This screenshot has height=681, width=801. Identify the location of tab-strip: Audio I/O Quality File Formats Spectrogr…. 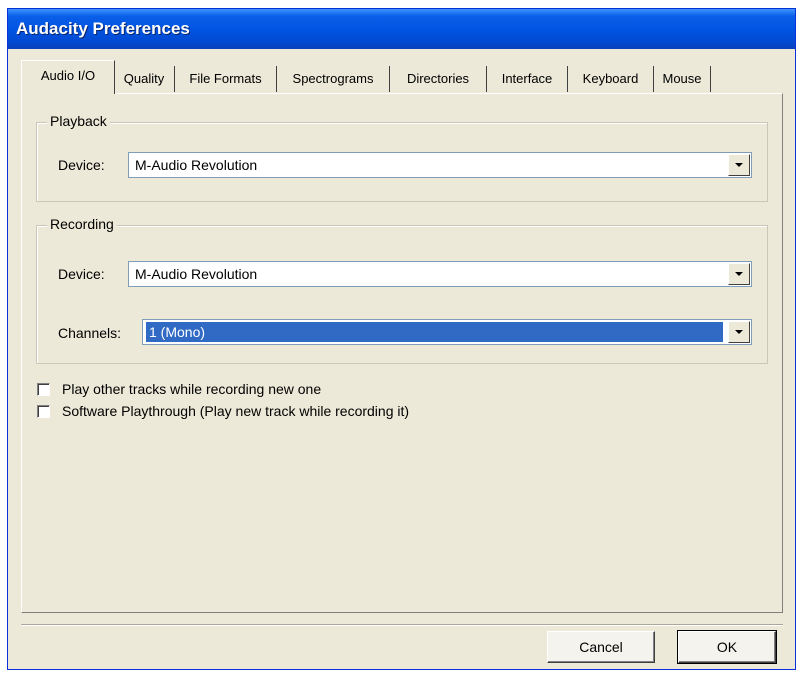
(401, 77).